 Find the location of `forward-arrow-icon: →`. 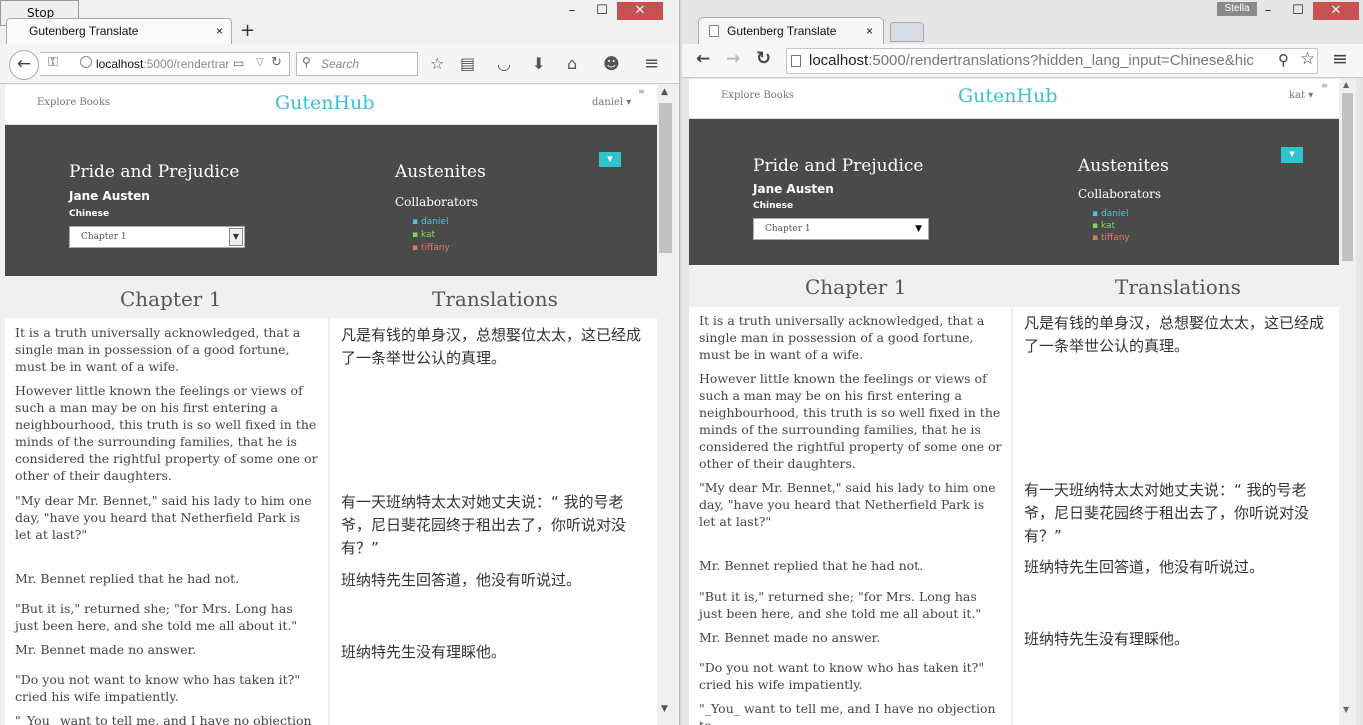

forward-arrow-icon: → is located at coordinates (733, 59).